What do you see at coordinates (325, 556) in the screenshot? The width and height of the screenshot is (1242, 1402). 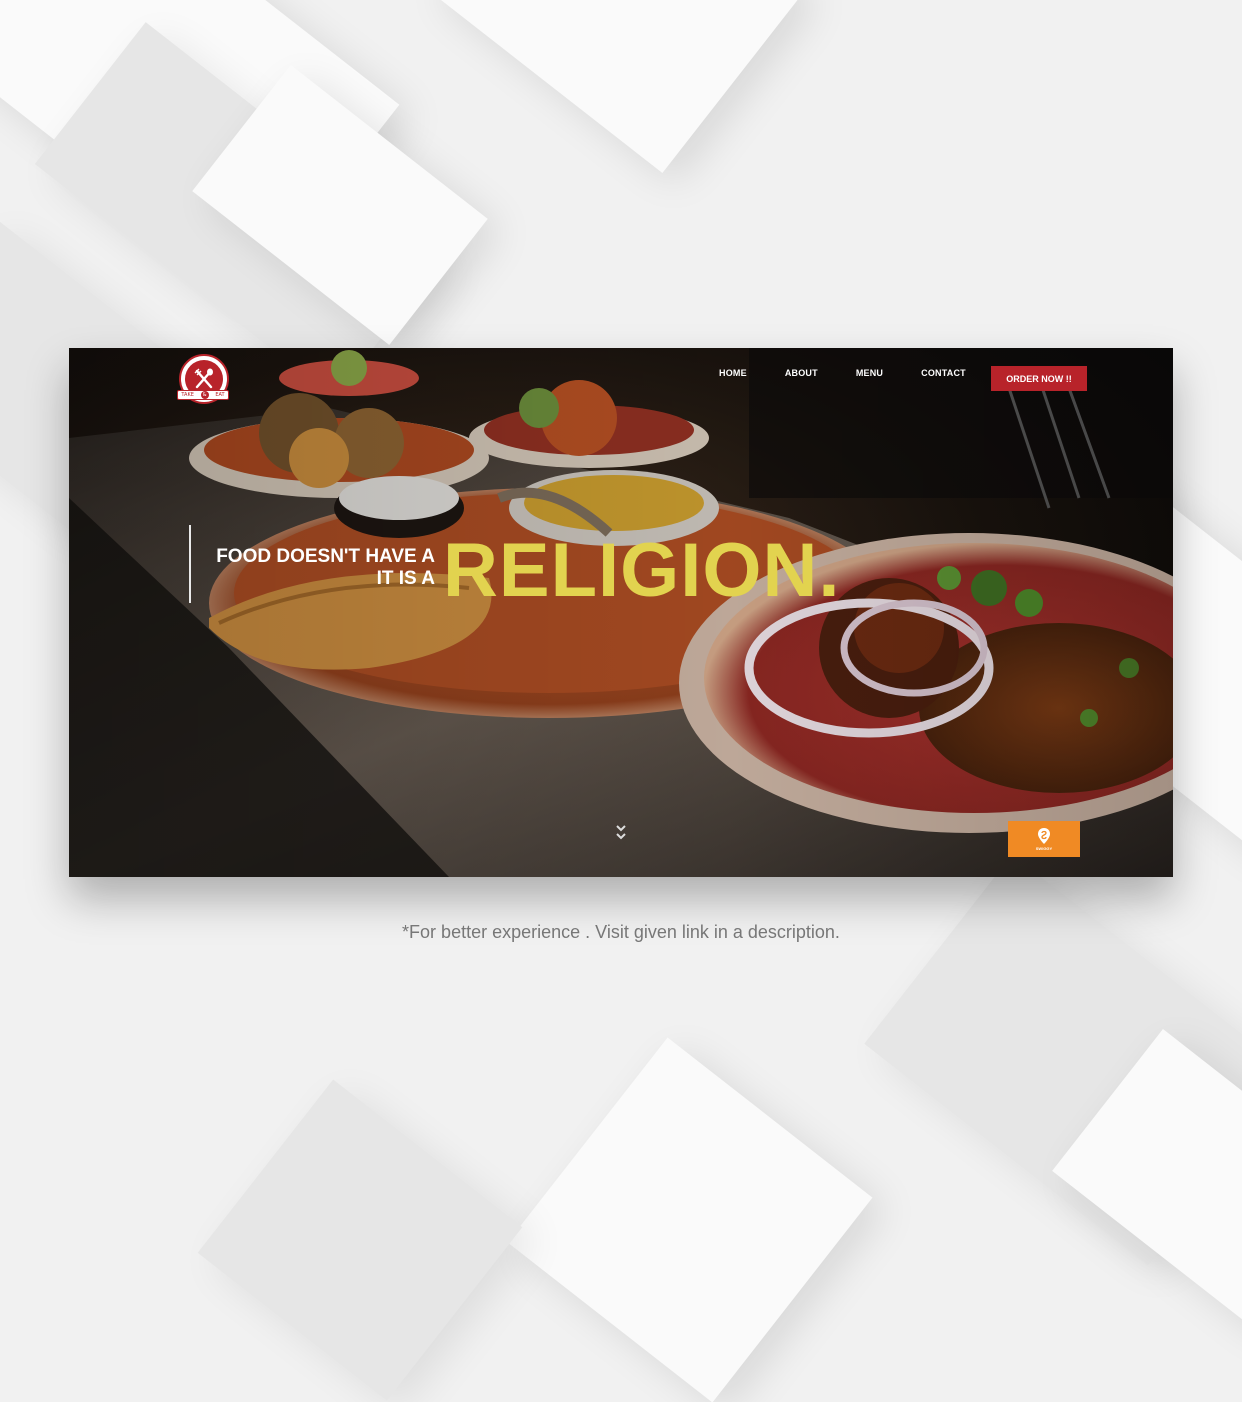 I see `hero-line-1: FOOD DOESN'T HAVE A` at bounding box center [325, 556].